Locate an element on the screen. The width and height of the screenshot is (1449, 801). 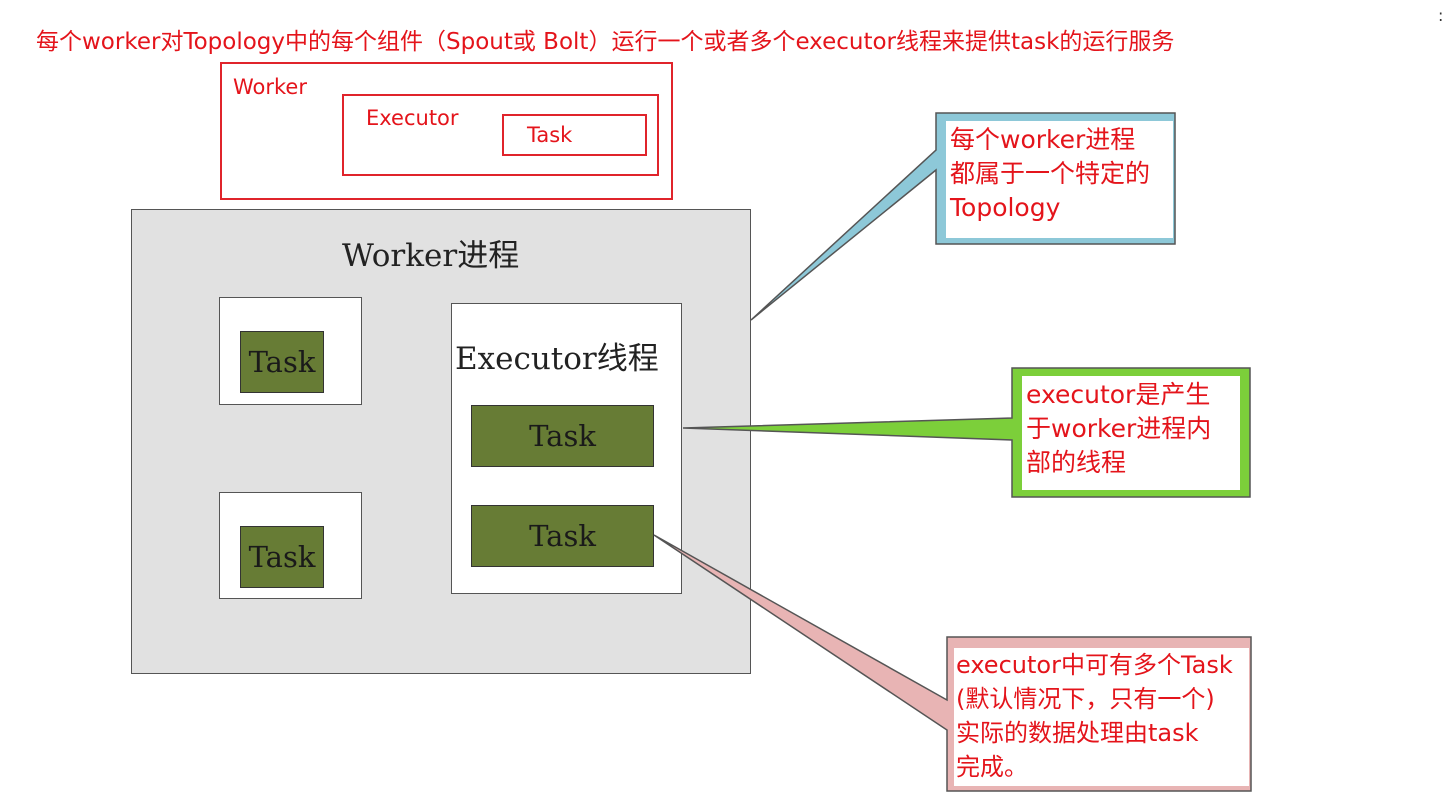
callout-line: Topology is located at coordinates (1005, 207).